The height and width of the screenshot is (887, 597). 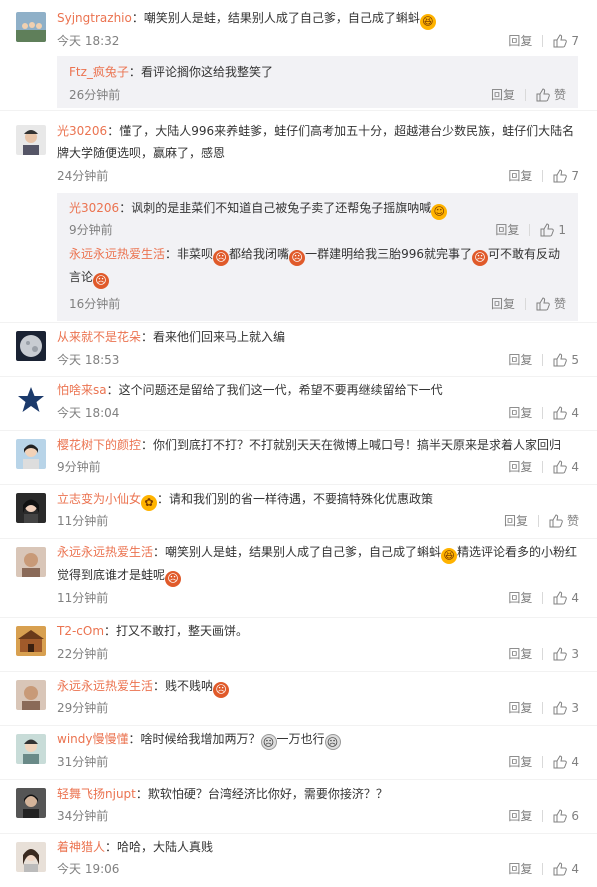 What do you see at coordinates (94, 18) in the screenshot?
I see `username-link: Syjngtrazhio` at bounding box center [94, 18].